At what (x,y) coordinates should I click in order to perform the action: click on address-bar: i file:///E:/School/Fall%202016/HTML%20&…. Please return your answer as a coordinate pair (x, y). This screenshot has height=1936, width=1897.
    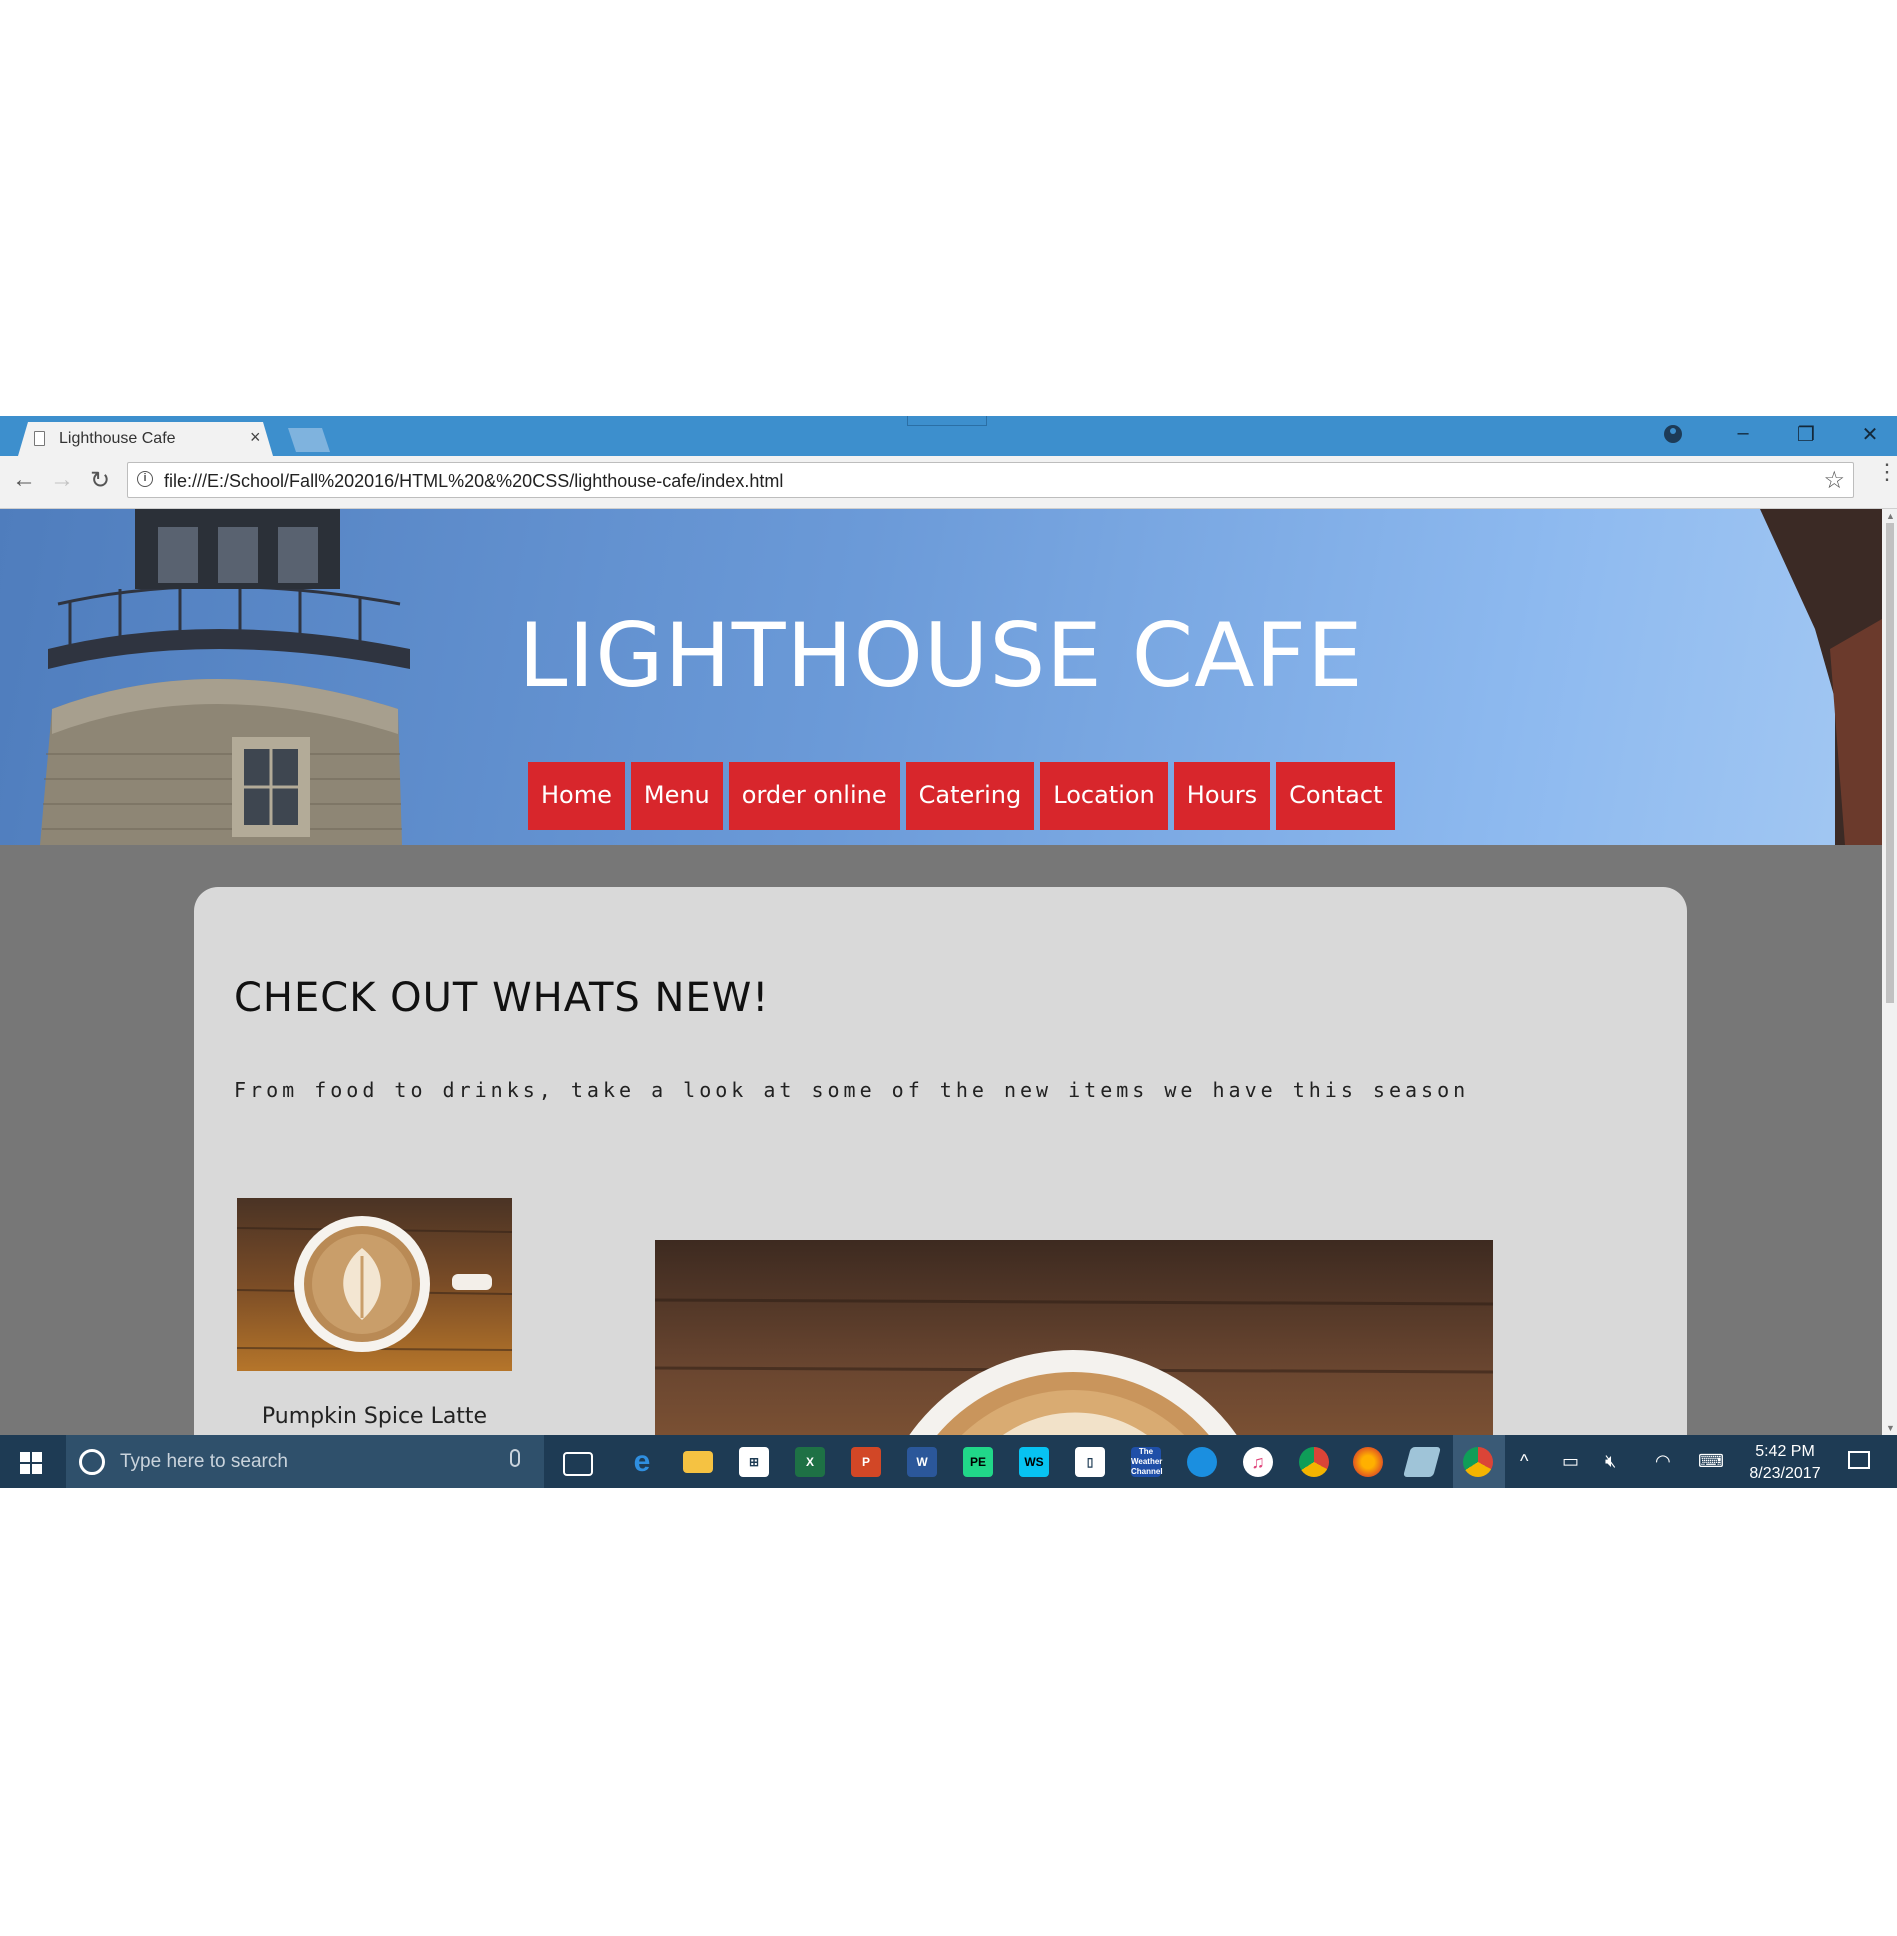
    Looking at the image, I should click on (990, 480).